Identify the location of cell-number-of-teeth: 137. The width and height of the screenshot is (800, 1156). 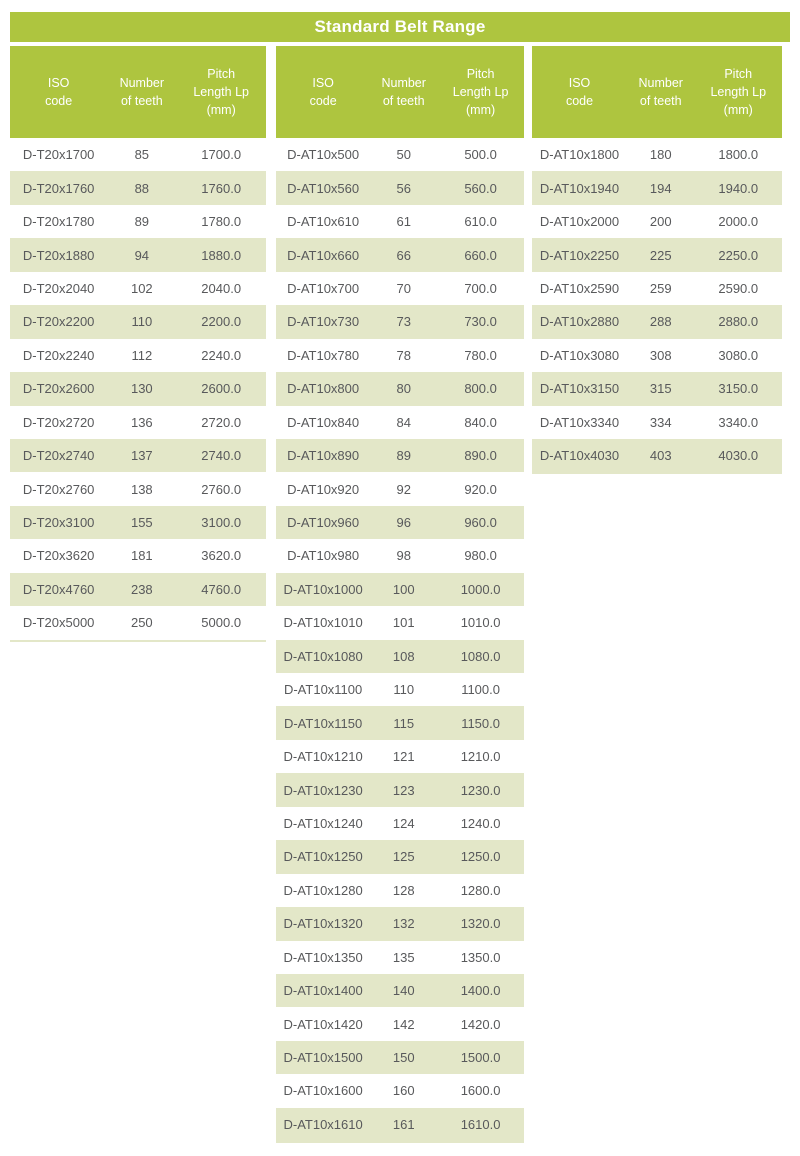
(141, 456).